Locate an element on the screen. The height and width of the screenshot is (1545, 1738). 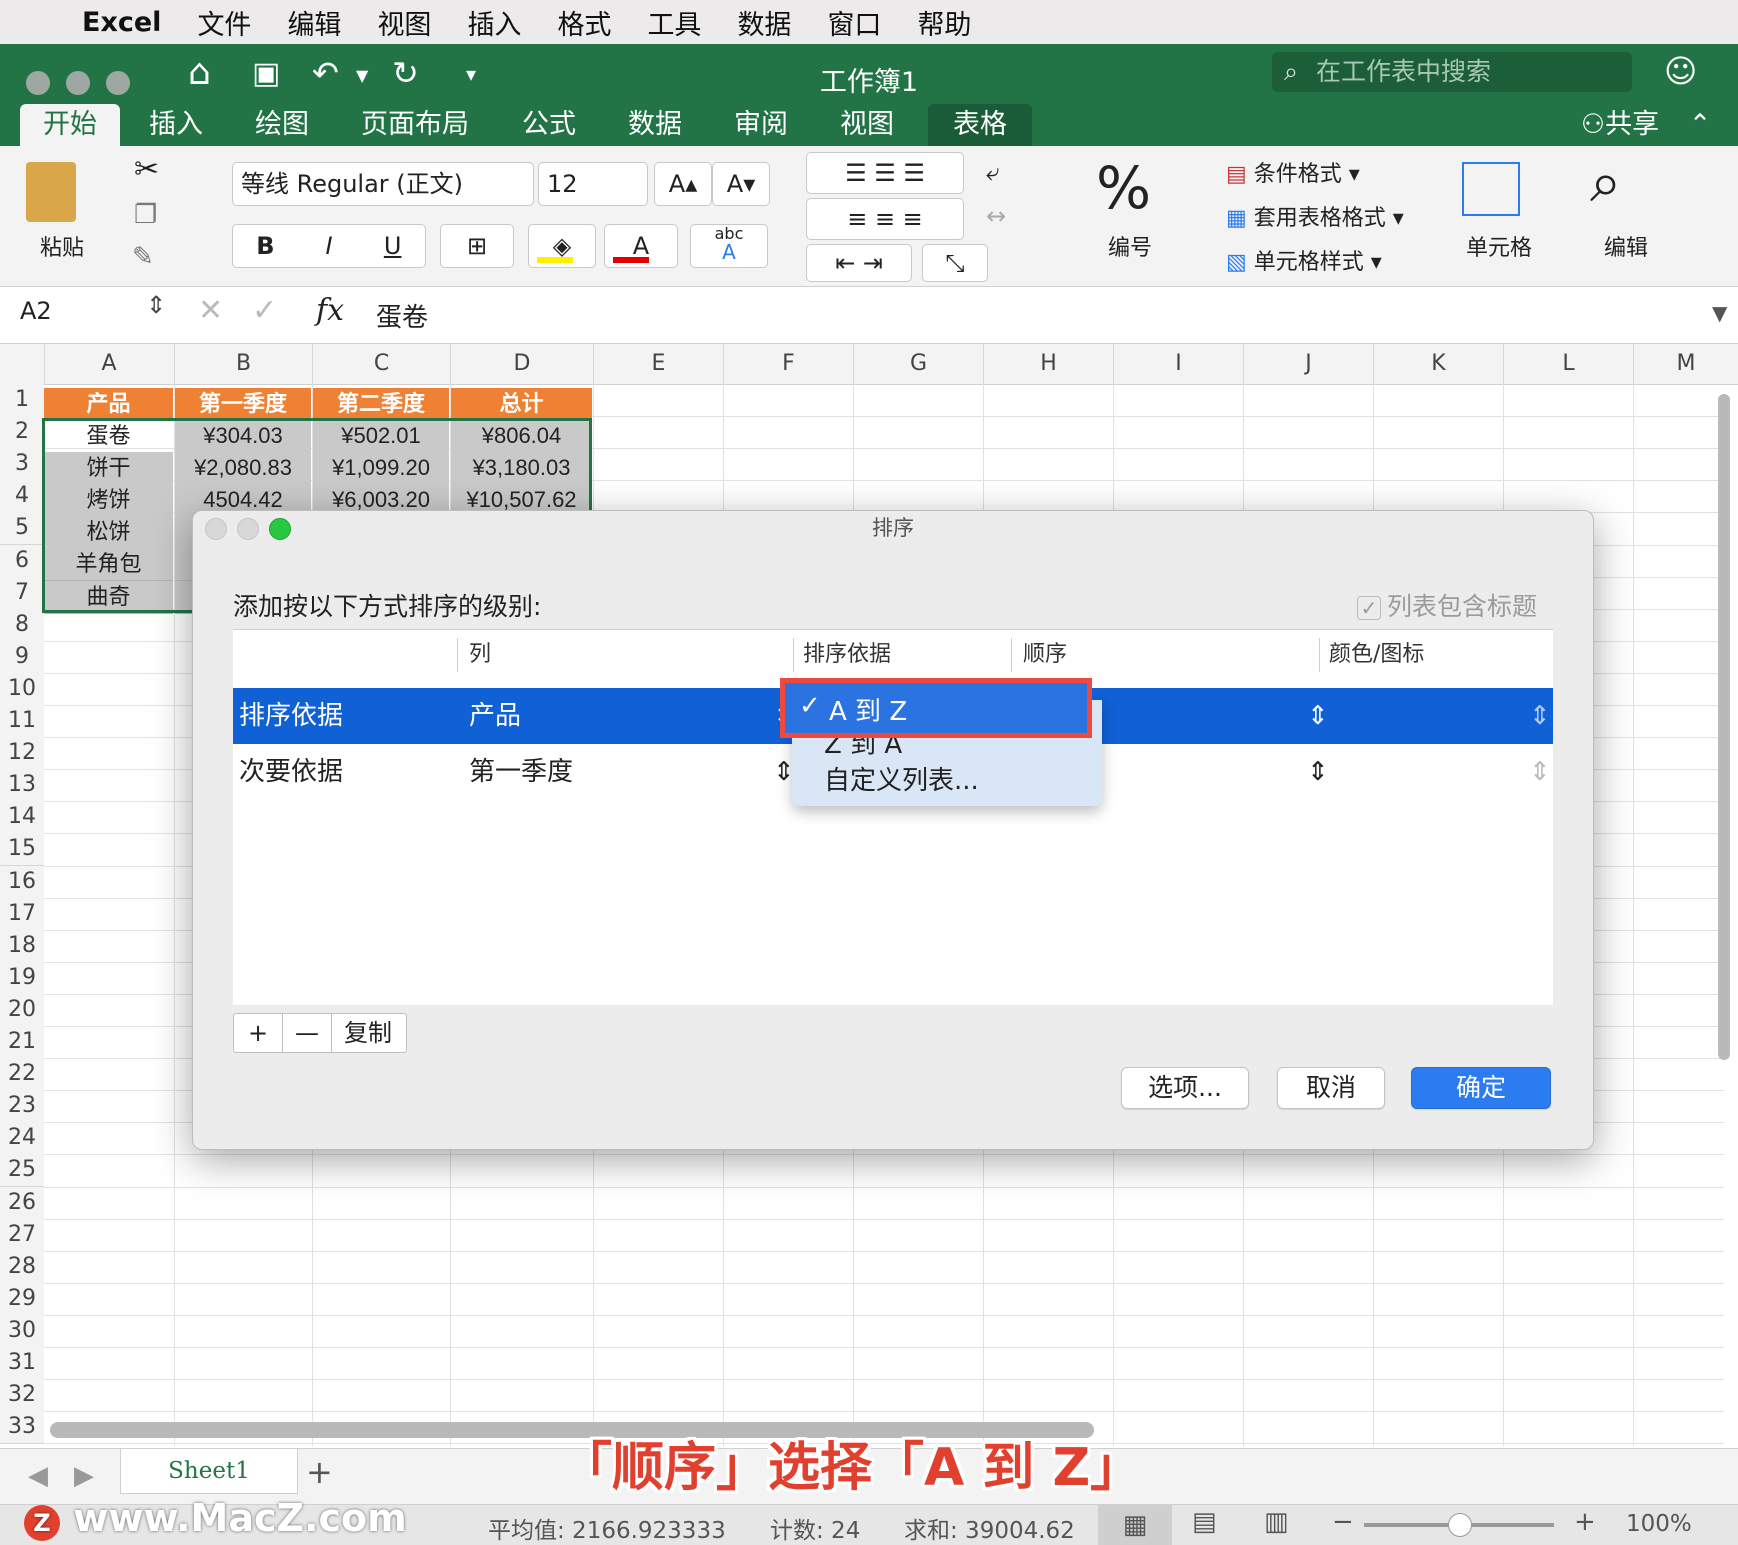
column-header: E is located at coordinates (659, 364).